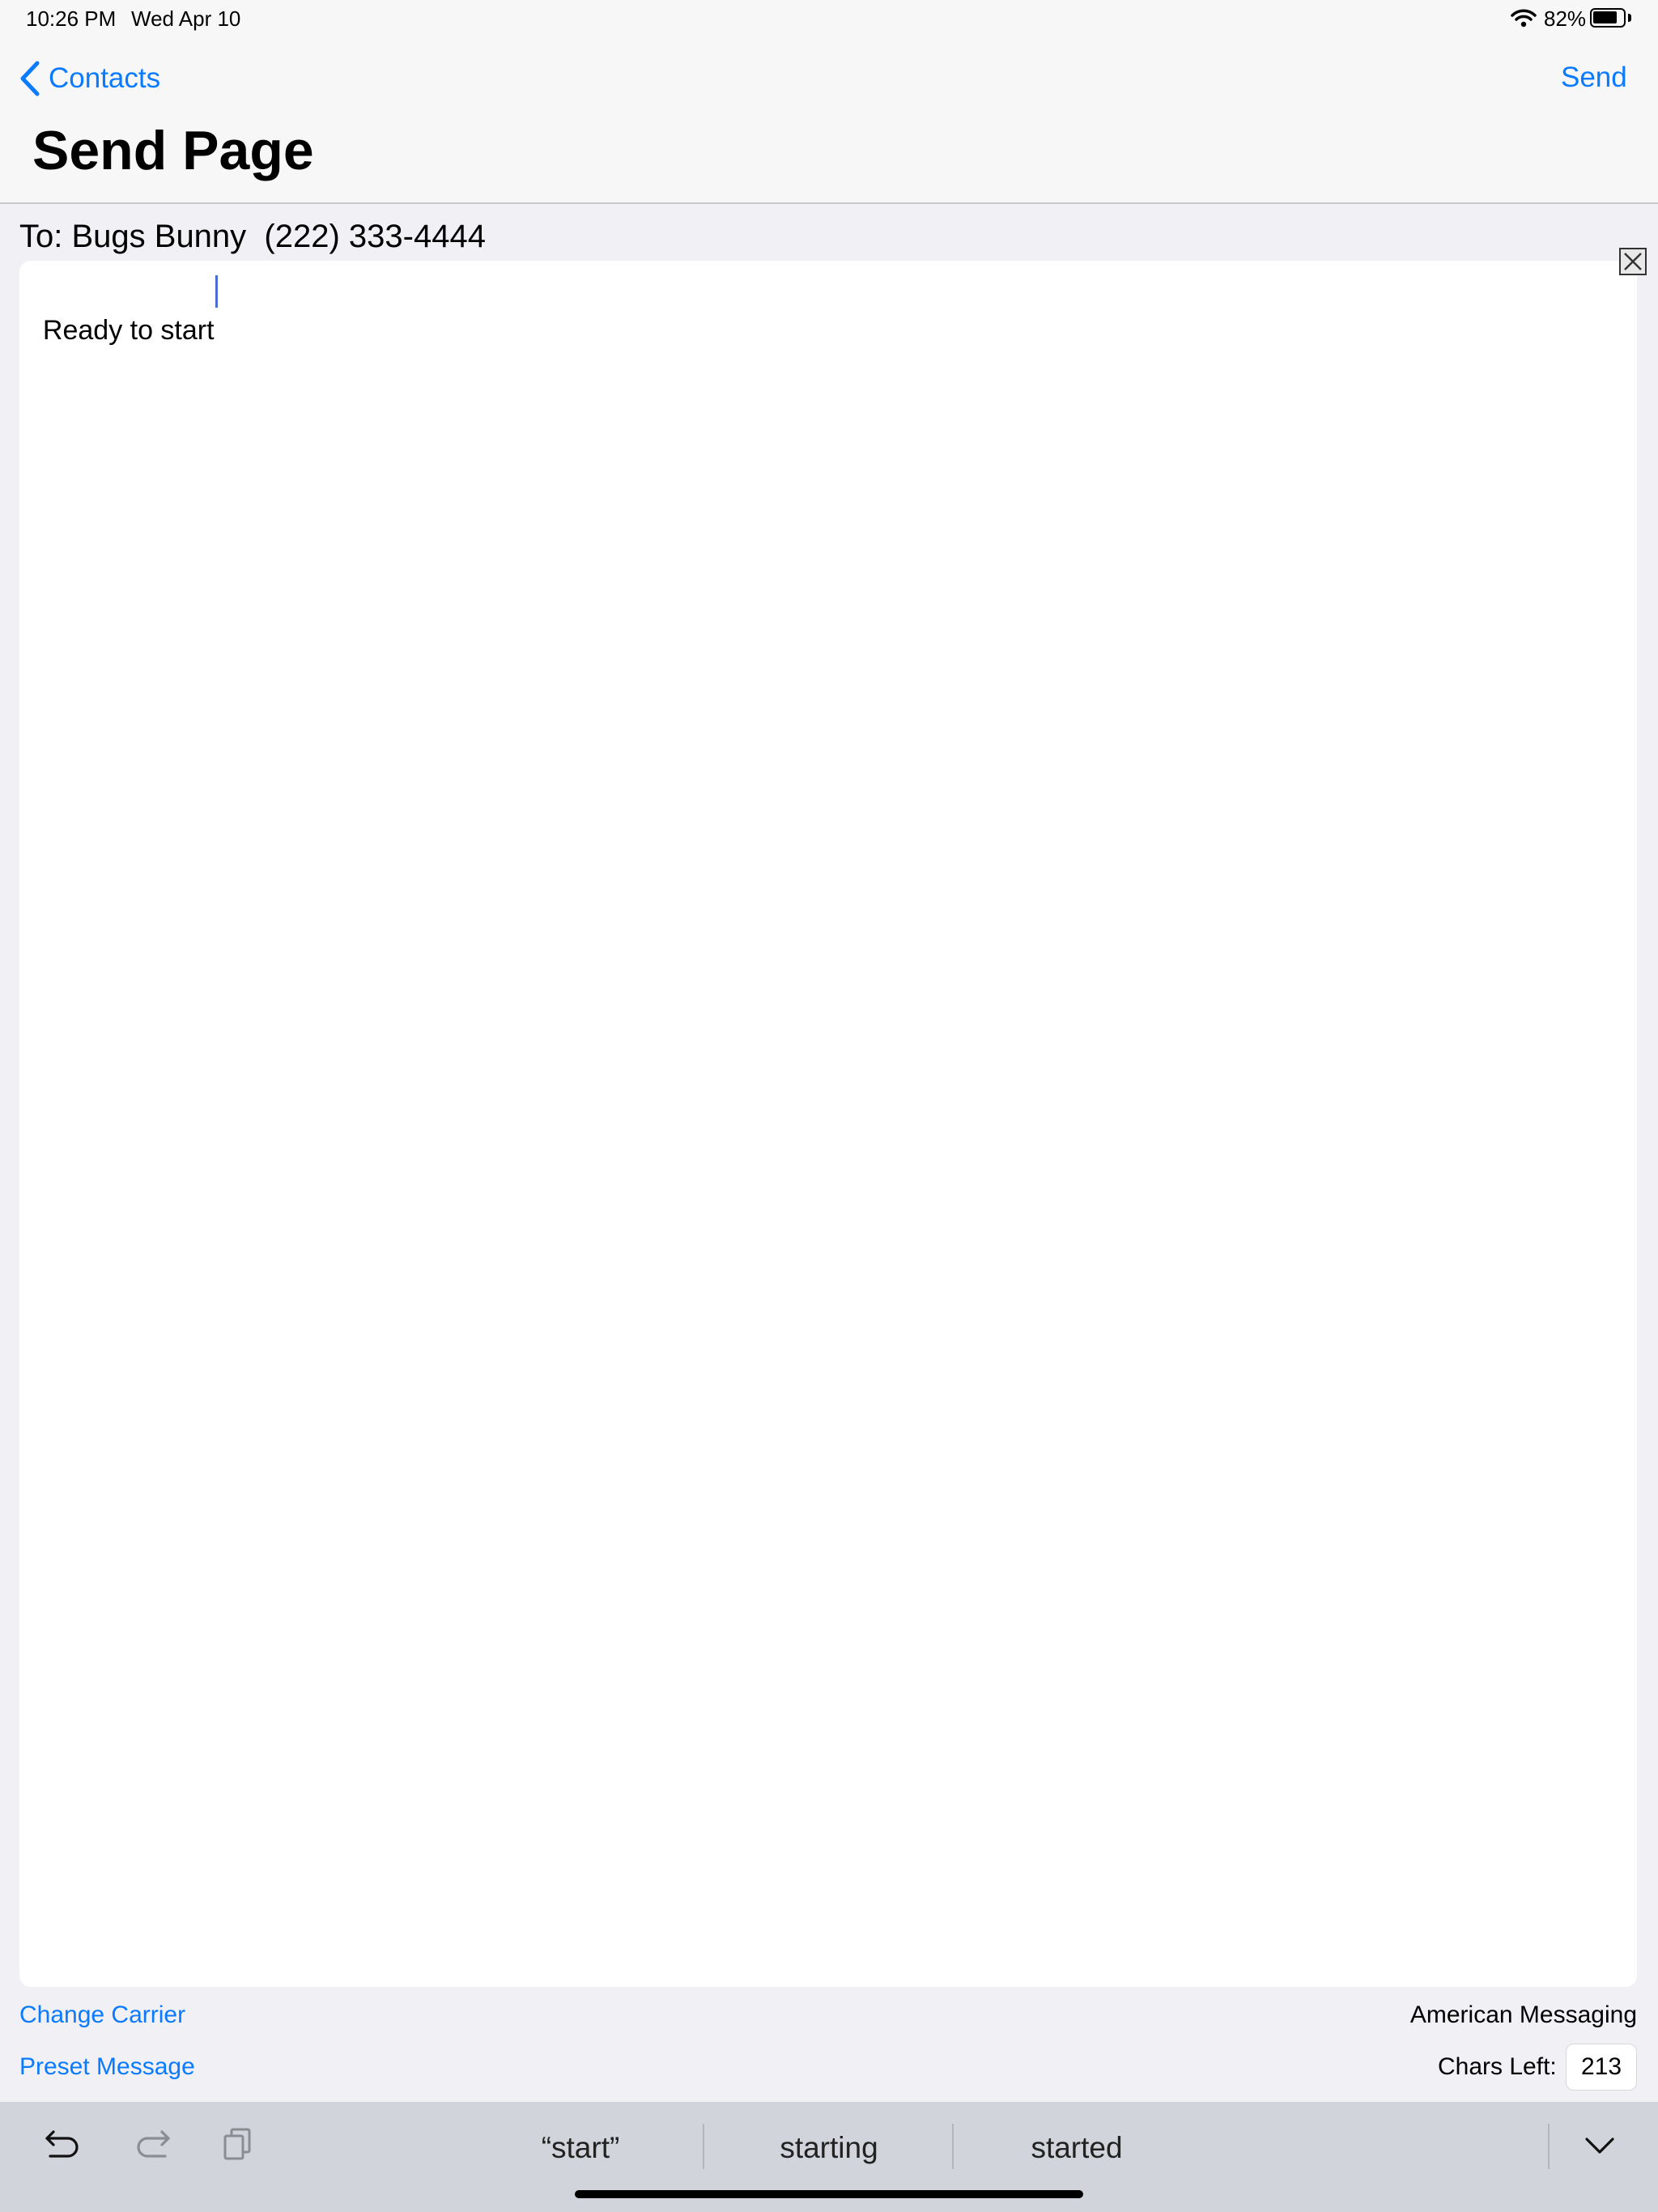  I want to click on clear-message-button, so click(1633, 261).